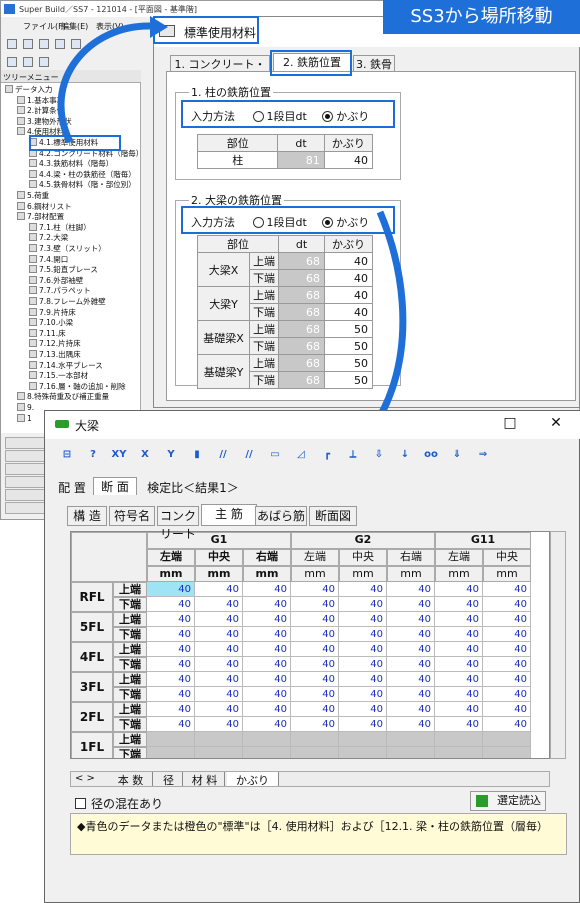 The height and width of the screenshot is (903, 580). What do you see at coordinates (93, 455) in the screenshot?
I see `tool-icon: ?` at bounding box center [93, 455].